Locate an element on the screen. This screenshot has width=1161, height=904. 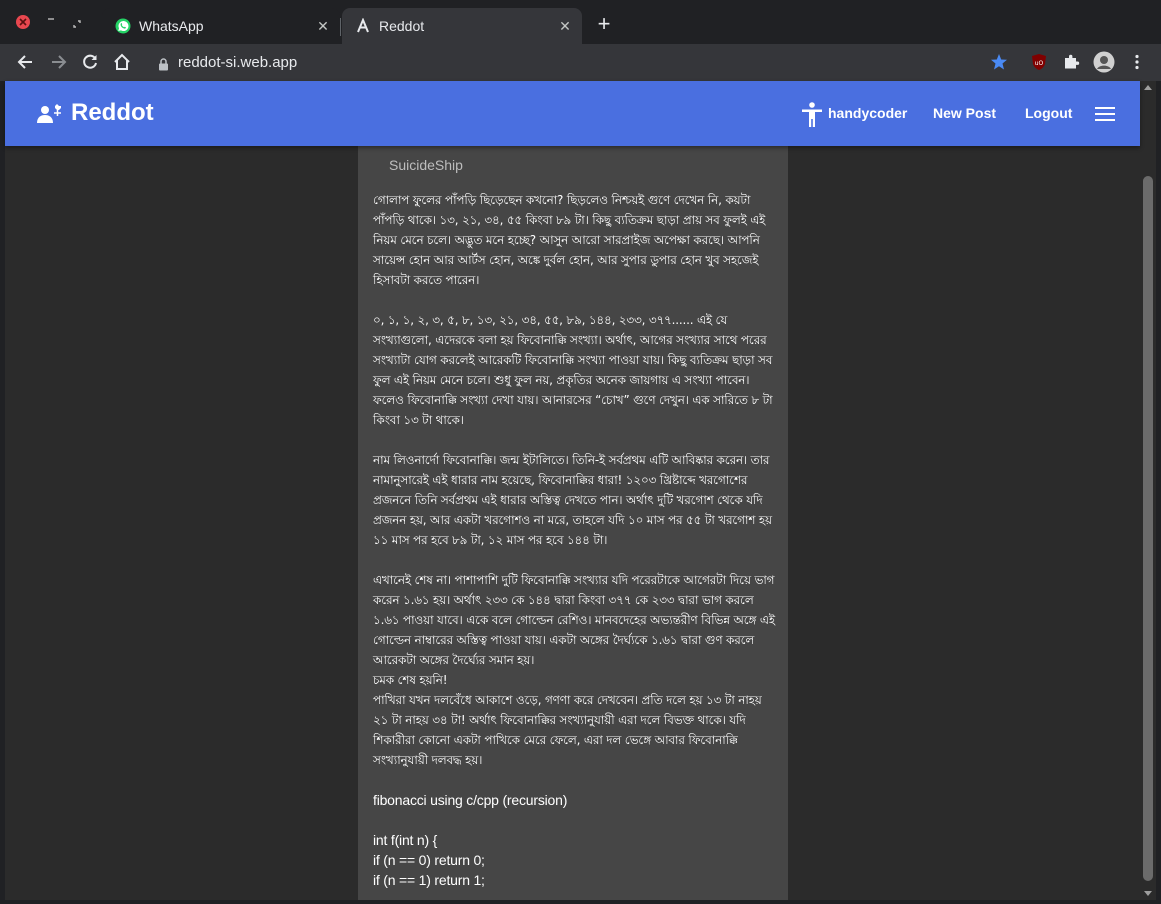
lock-icon is located at coordinates (163, 65).